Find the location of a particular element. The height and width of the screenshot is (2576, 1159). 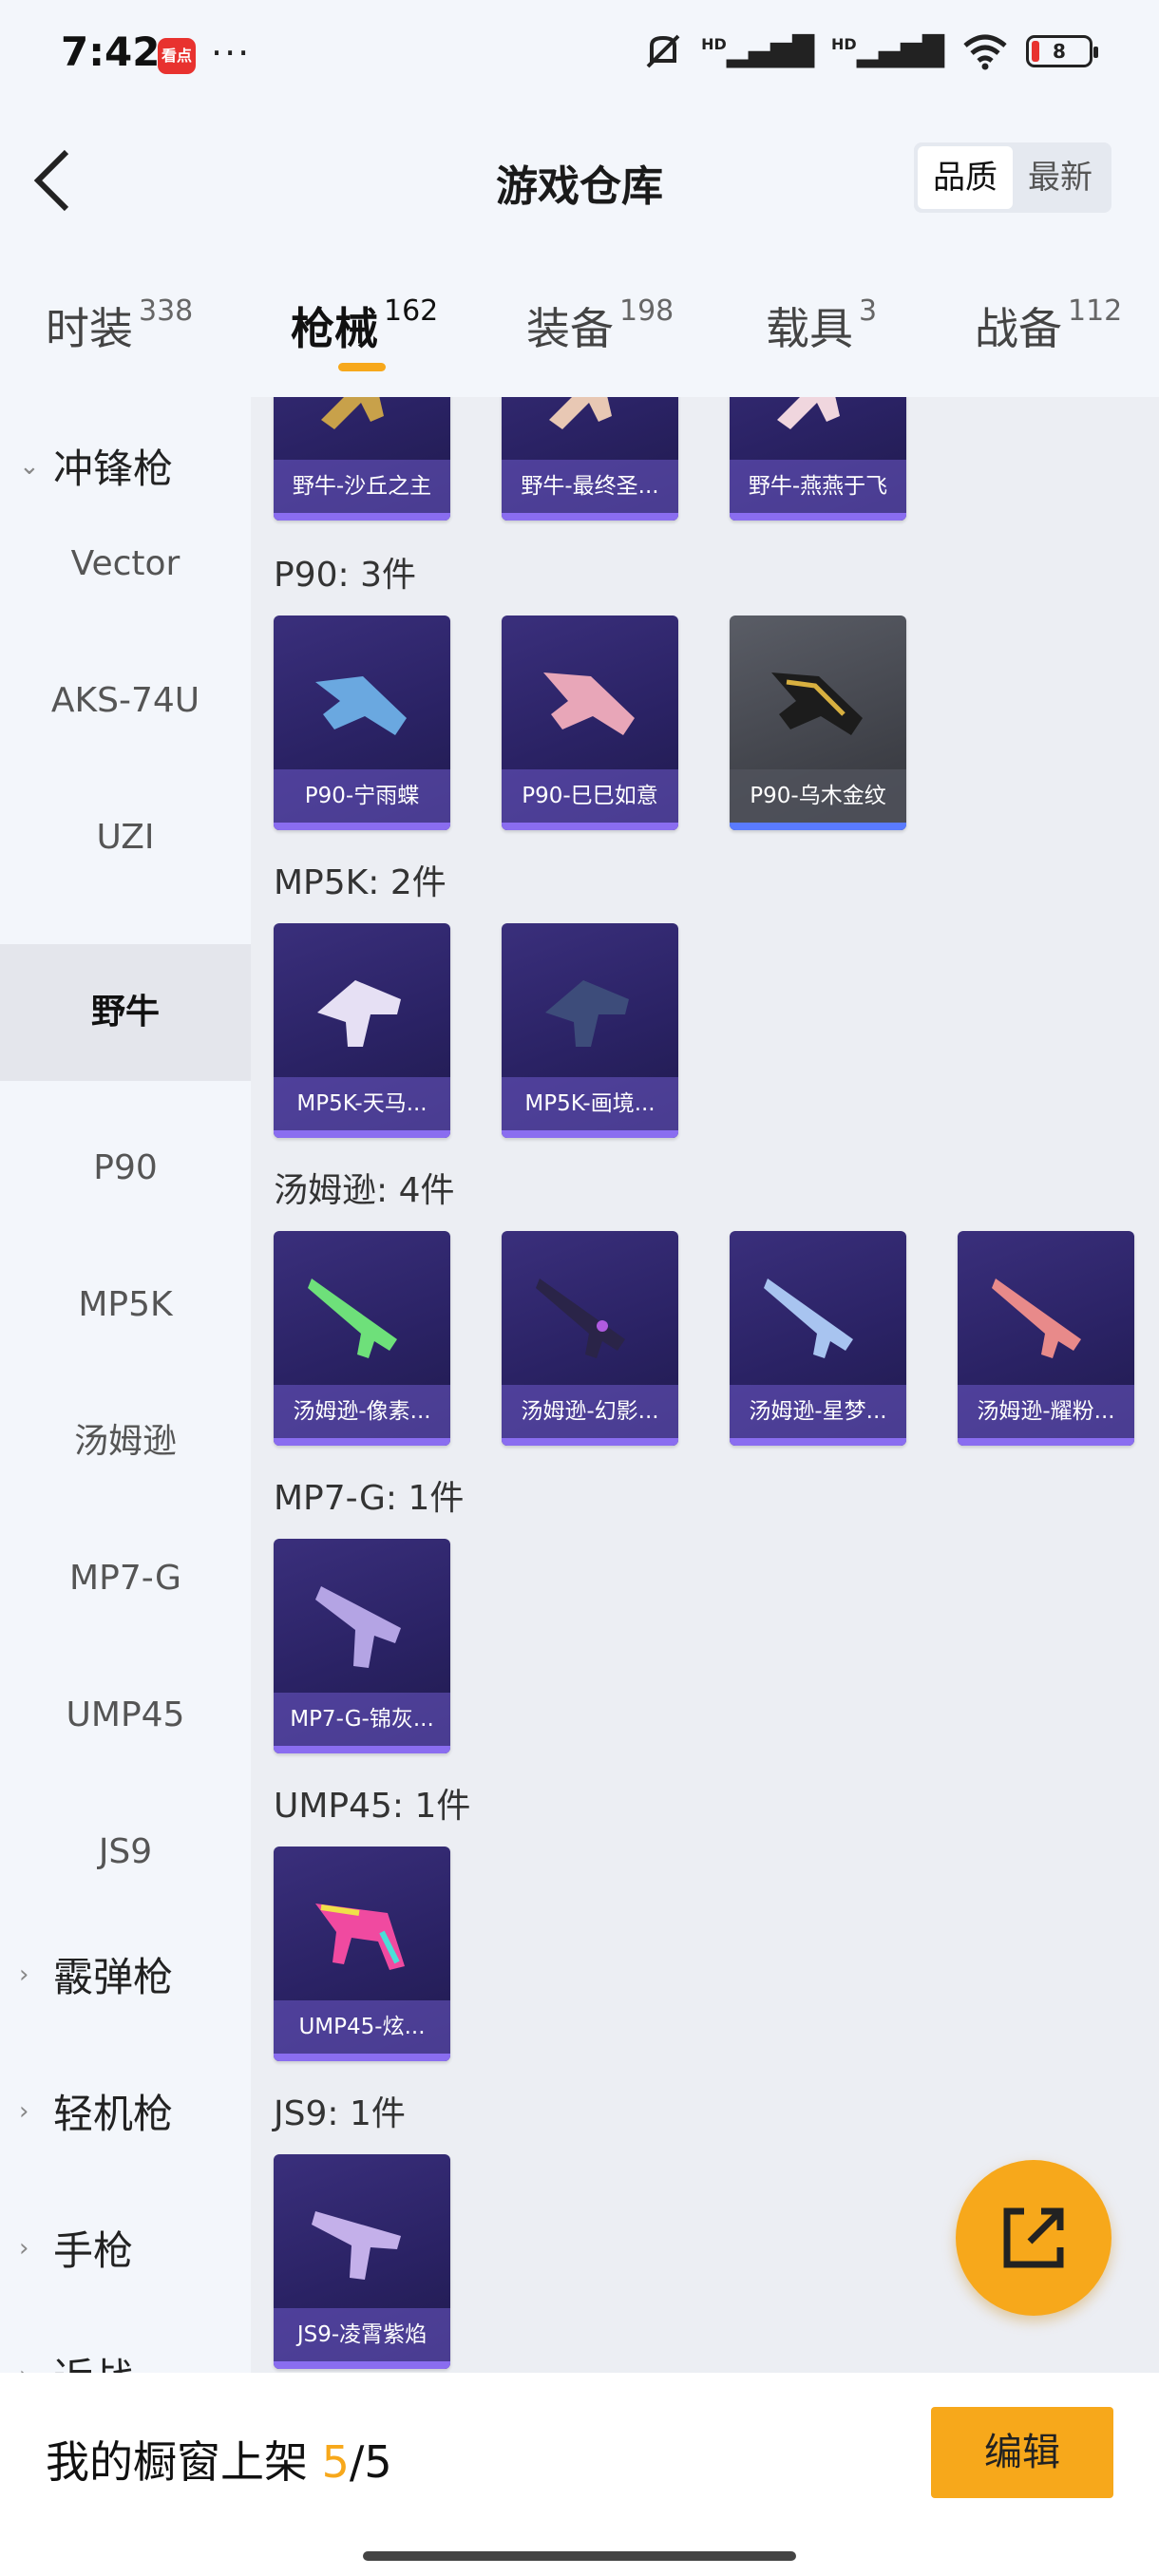

sidebar-category-shotgun: › 霰弹枪 is located at coordinates (96, 1974).